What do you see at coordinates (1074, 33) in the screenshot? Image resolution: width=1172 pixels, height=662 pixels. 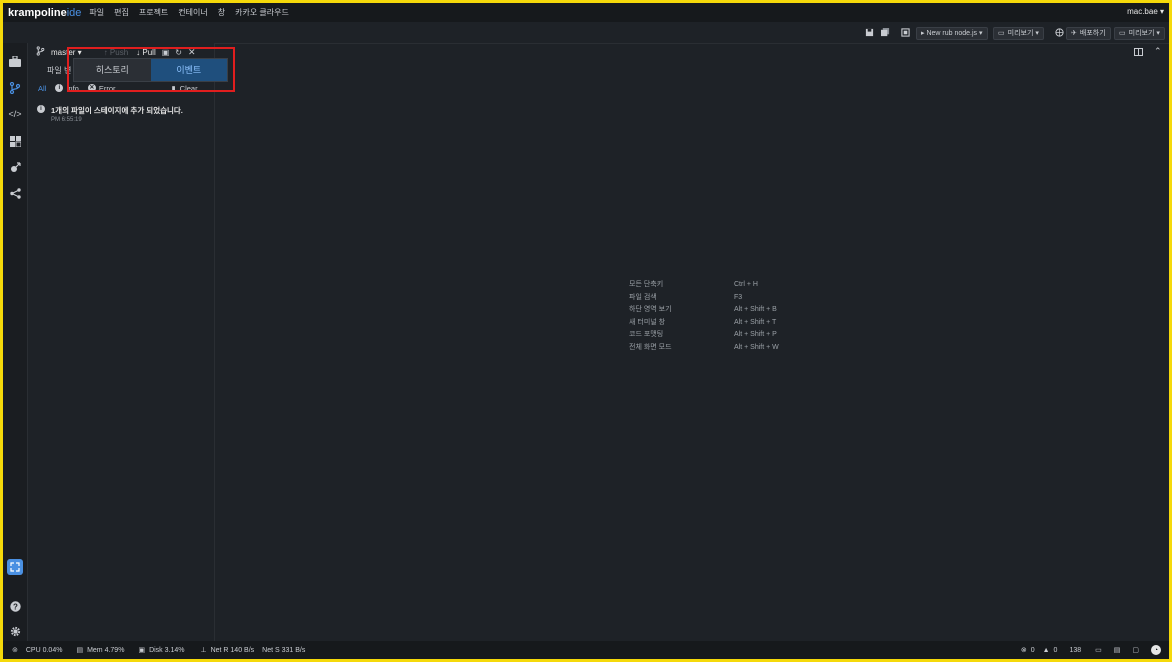 I see `rocket-icon: ✈` at bounding box center [1074, 33].